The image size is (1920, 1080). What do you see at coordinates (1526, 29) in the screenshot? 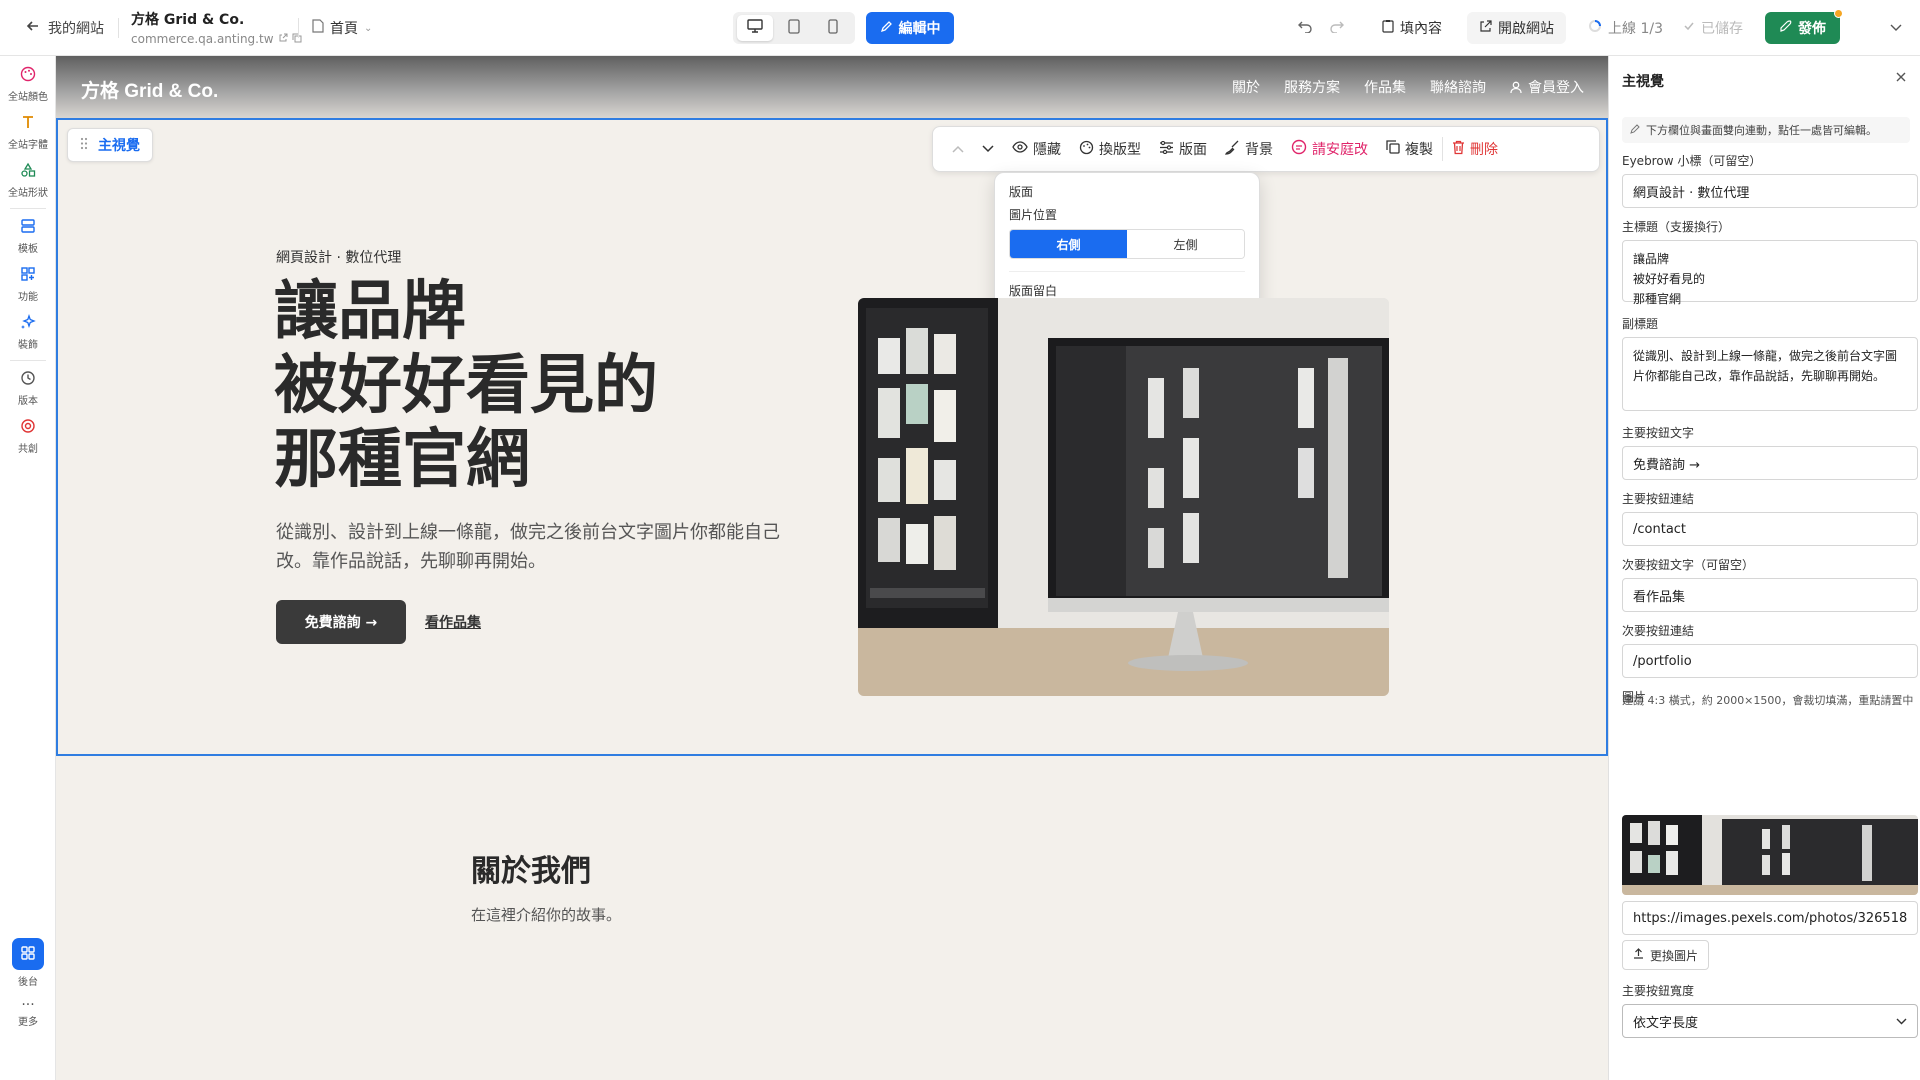
I see `open-site-label: 開啟網站` at bounding box center [1526, 29].